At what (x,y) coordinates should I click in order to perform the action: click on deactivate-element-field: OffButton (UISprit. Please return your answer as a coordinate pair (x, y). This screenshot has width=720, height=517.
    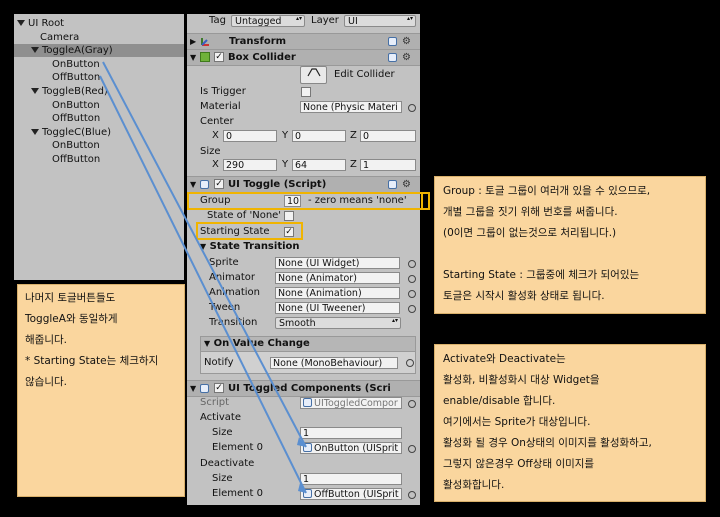
    Looking at the image, I should click on (351, 494).